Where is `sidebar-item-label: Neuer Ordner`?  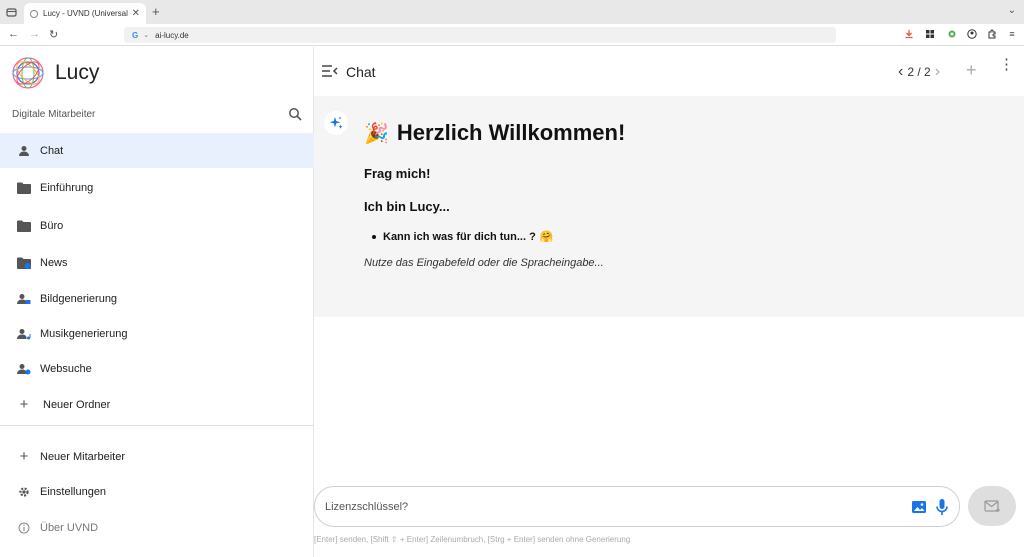
sidebar-item-label: Neuer Ordner is located at coordinates (77, 404).